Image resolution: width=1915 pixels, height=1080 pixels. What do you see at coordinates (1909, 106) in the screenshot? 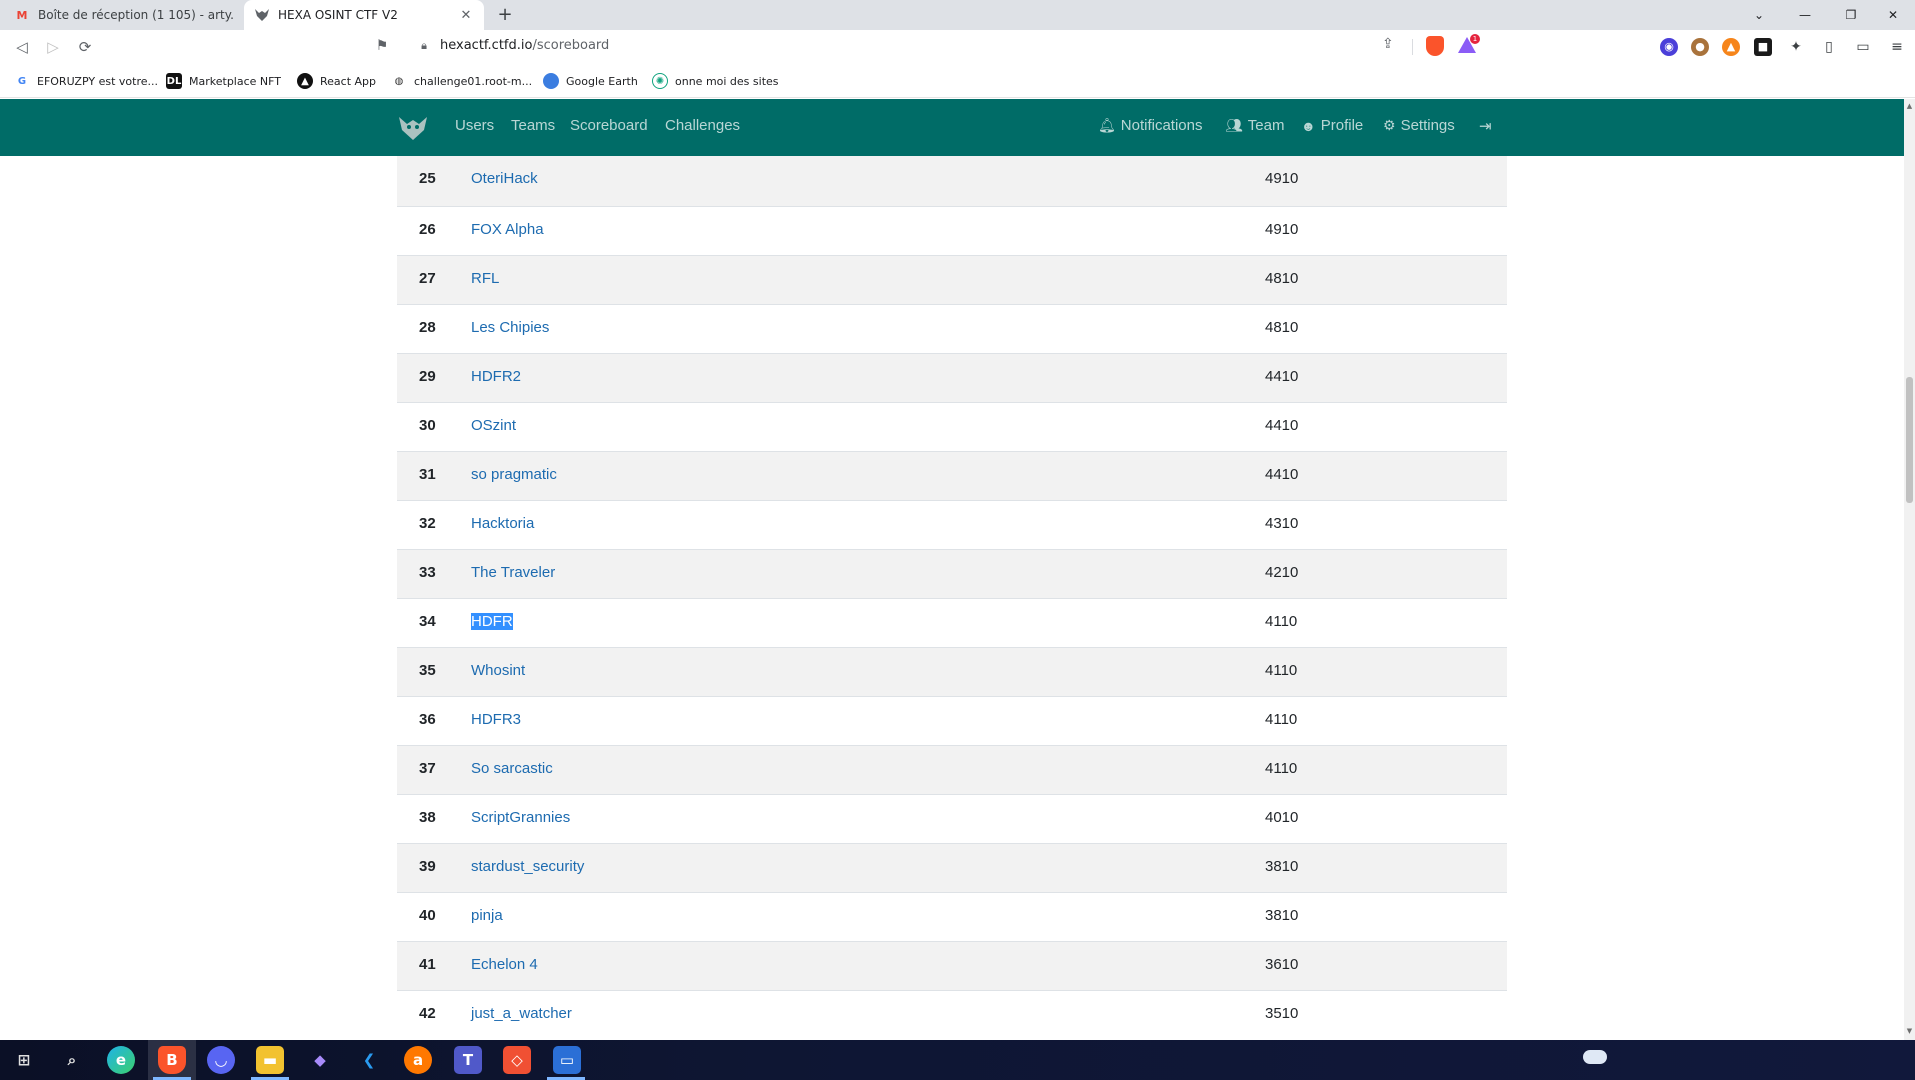
I see `scroll-up-arrow: ▲` at bounding box center [1909, 106].